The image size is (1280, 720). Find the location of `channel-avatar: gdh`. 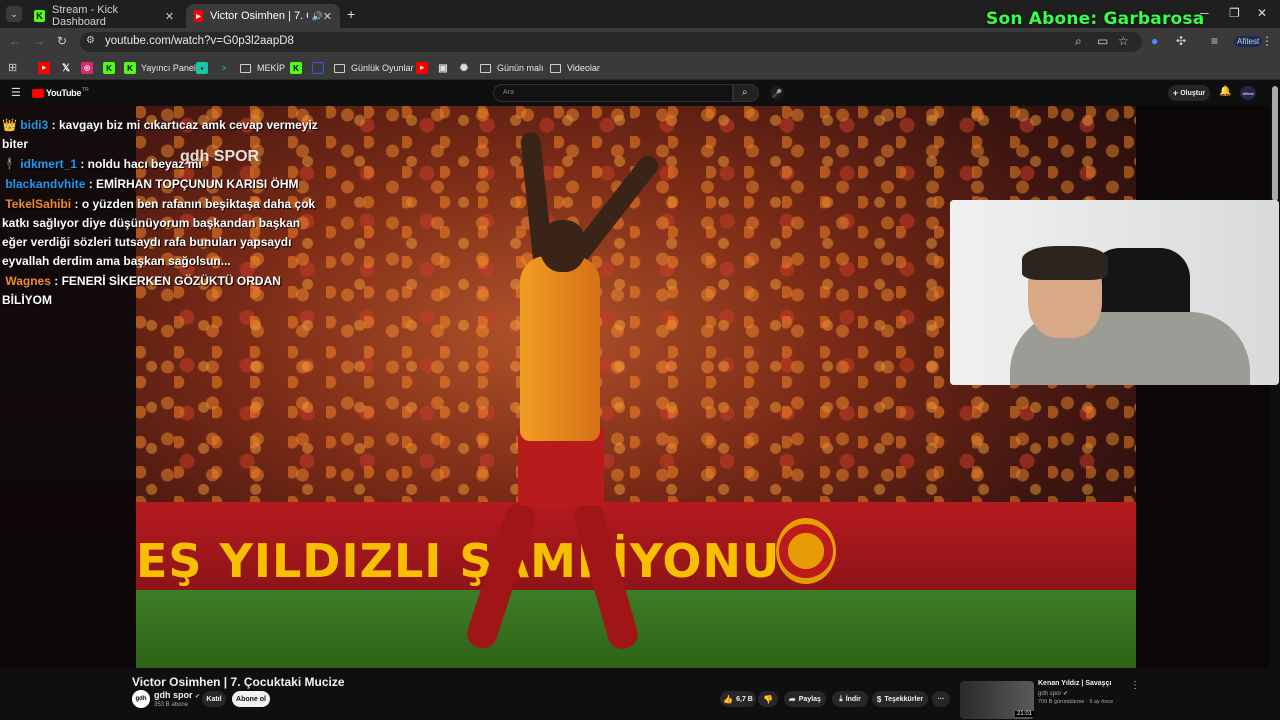

channel-avatar: gdh is located at coordinates (141, 699).